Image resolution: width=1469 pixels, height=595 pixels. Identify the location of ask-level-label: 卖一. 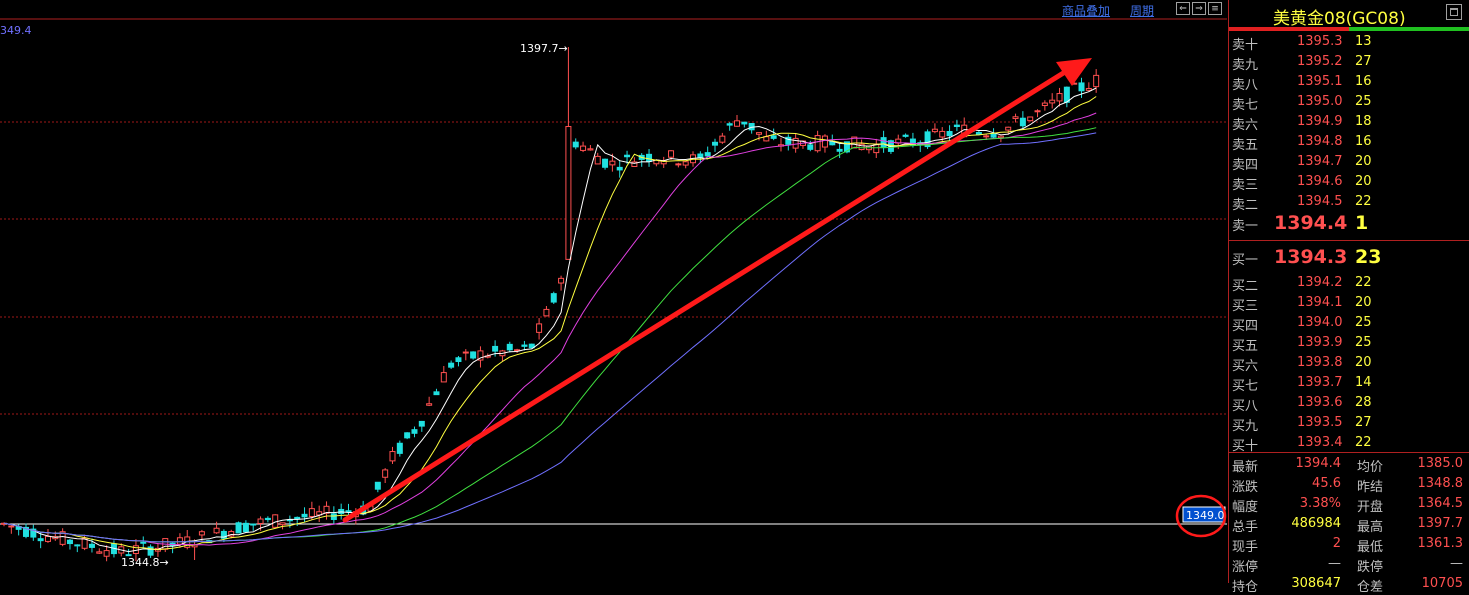
(1245, 226).